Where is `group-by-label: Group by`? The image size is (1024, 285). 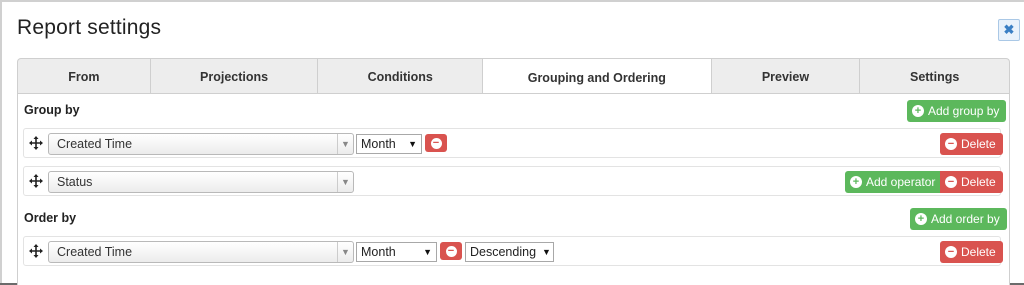
group-by-label: Group by is located at coordinates (52, 110).